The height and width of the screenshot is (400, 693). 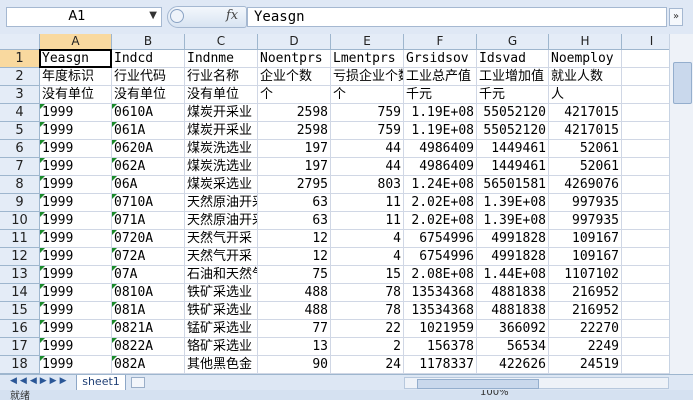 I want to click on cell-e14: 78, so click(x=367, y=293).